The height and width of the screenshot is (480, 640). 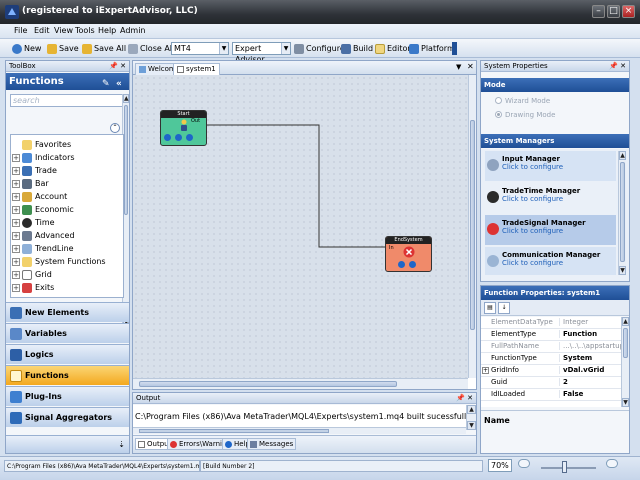 I want to click on property-row: Guid 2, so click(x=551, y=383).